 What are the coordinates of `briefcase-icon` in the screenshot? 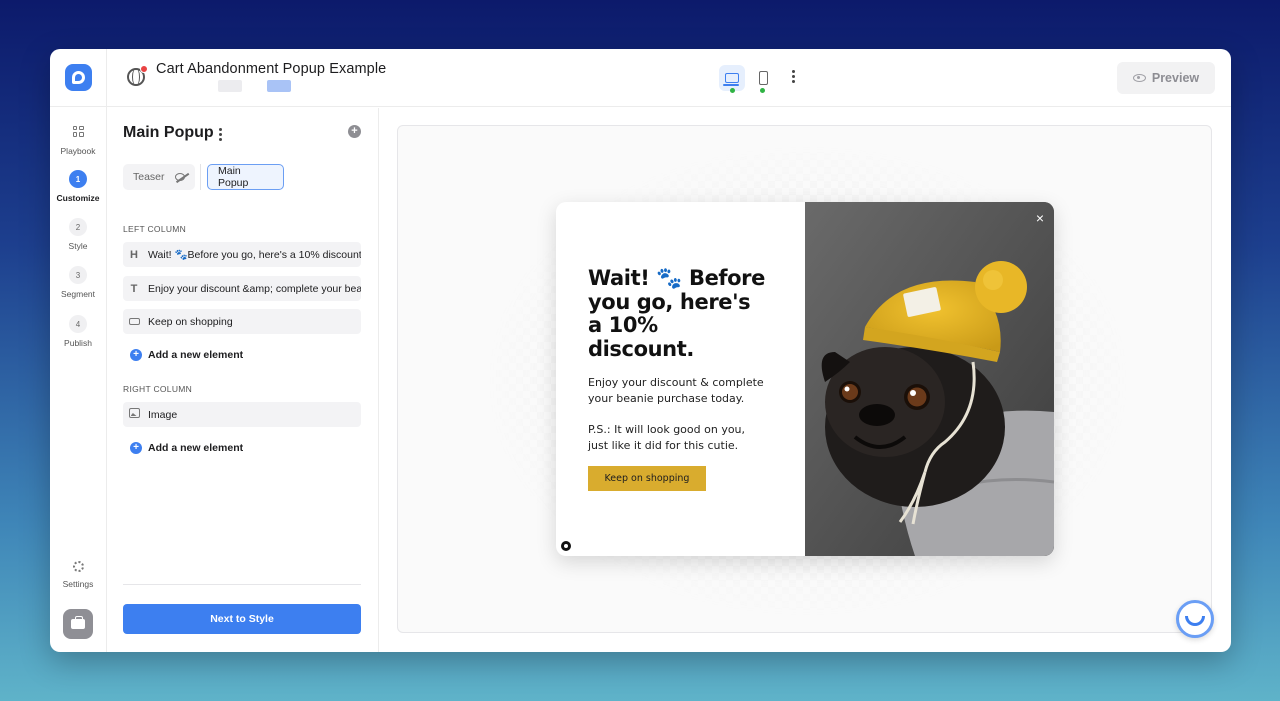 It's located at (78, 622).